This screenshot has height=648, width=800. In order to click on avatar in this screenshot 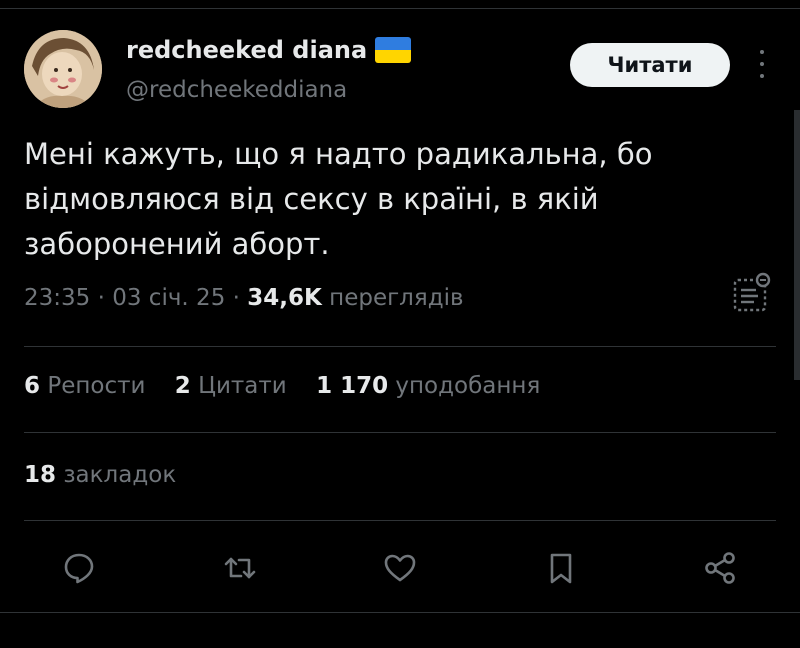, I will do `click(63, 69)`.